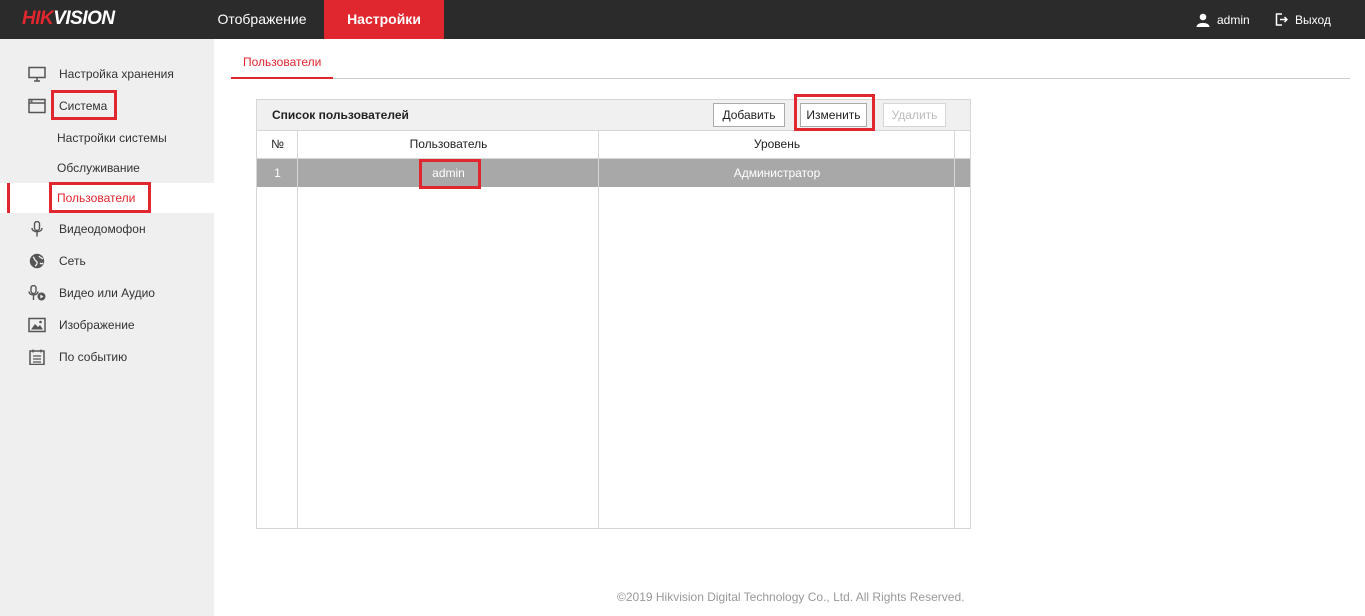  Describe the element at coordinates (116, 74) in the screenshot. I see `sidebar-item-label: Настройка хранения` at that location.